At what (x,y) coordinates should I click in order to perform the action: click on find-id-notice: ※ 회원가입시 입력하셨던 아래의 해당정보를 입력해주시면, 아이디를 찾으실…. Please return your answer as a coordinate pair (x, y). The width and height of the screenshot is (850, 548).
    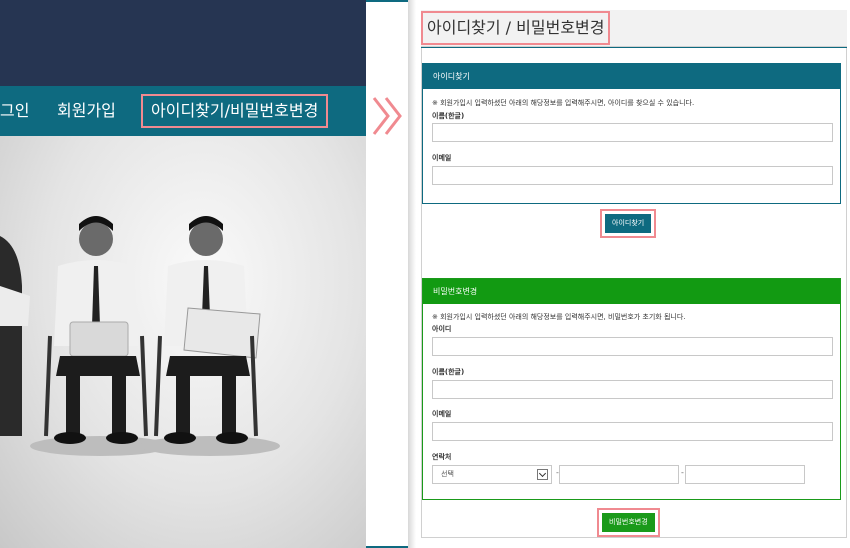
    Looking at the image, I should click on (563, 103).